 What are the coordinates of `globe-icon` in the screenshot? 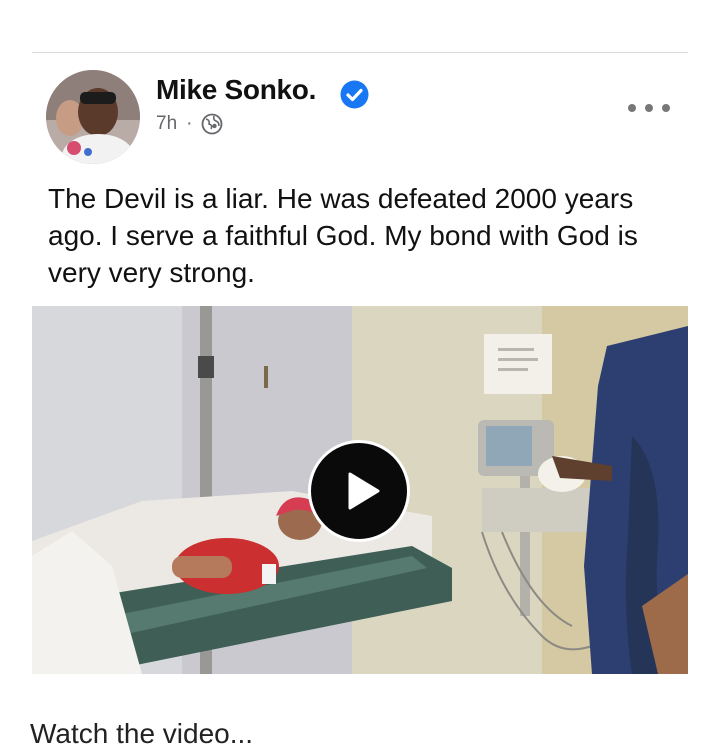 It's located at (212, 124).